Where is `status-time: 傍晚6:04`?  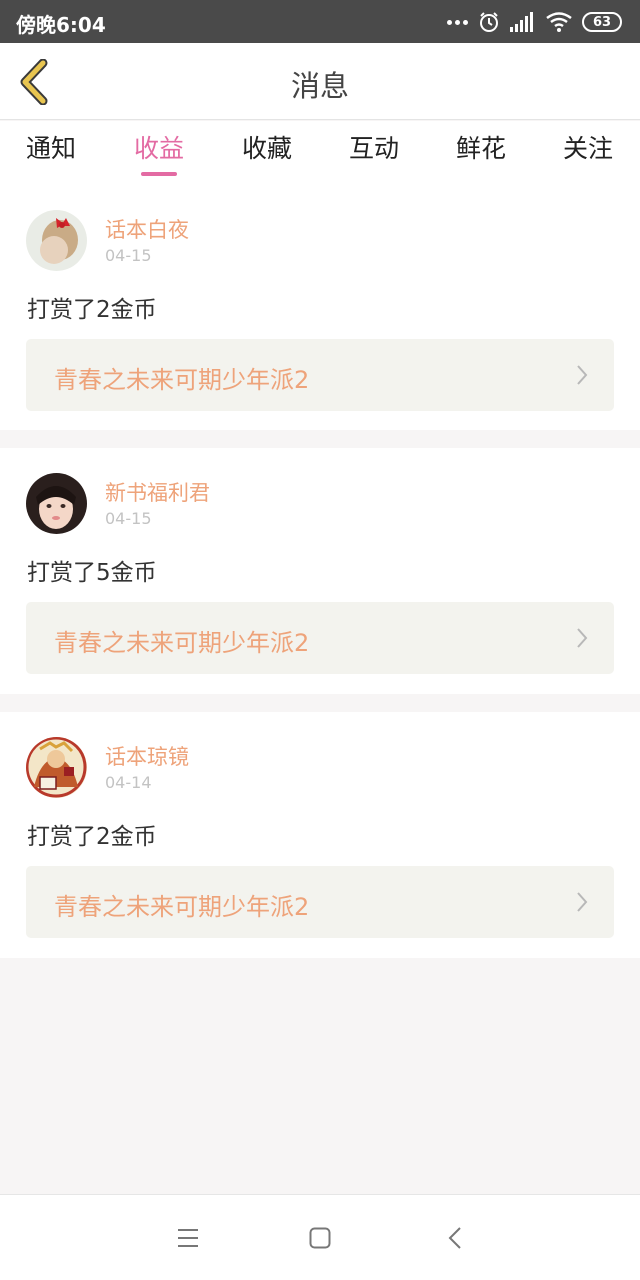
status-time: 傍晚6:04 is located at coordinates (61, 25).